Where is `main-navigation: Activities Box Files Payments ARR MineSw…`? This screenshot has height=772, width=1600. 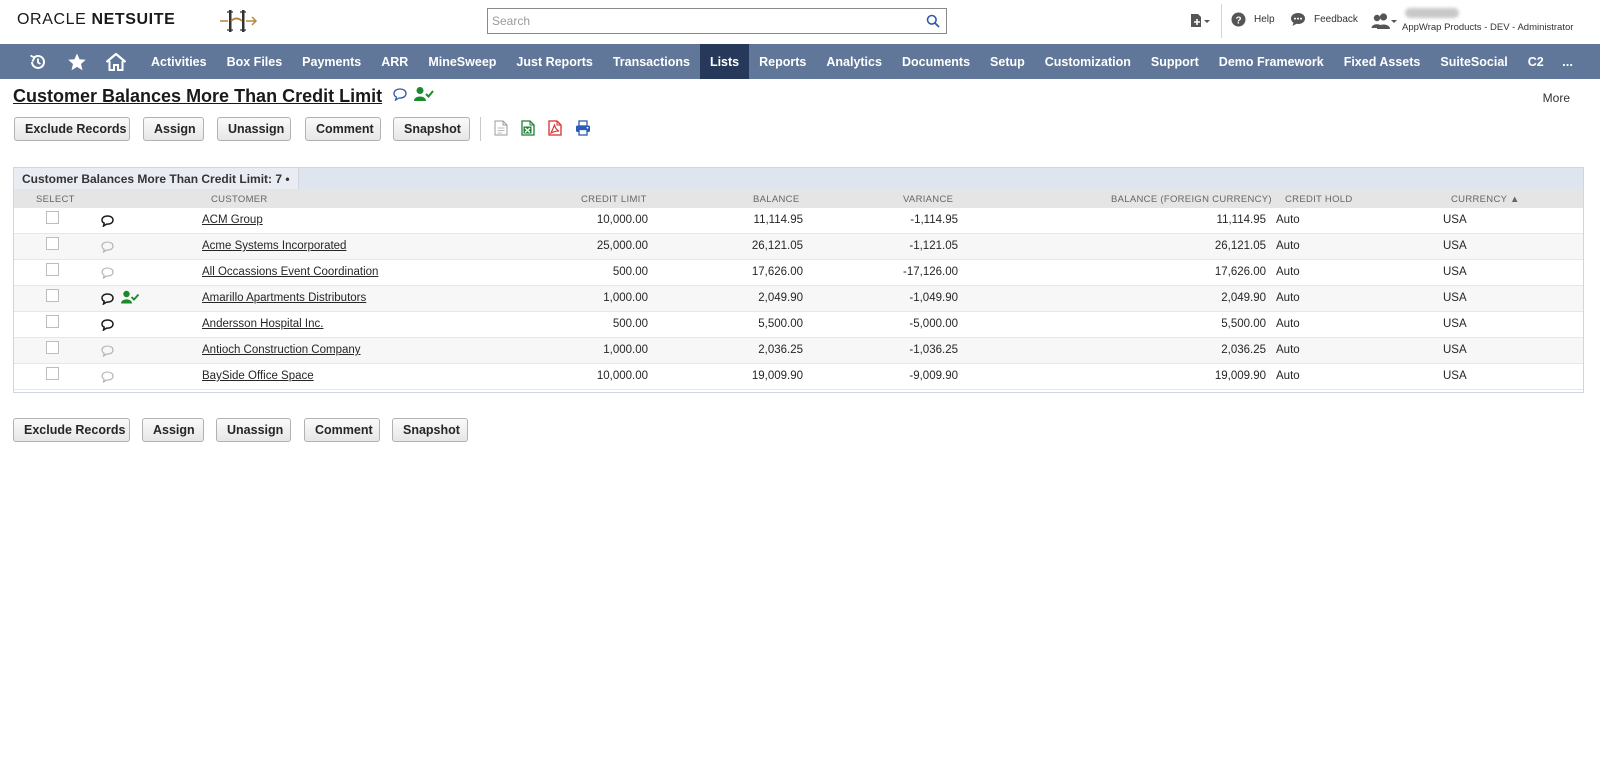
main-navigation: Activities Box Files Payments ARR MineSw… is located at coordinates (800, 61).